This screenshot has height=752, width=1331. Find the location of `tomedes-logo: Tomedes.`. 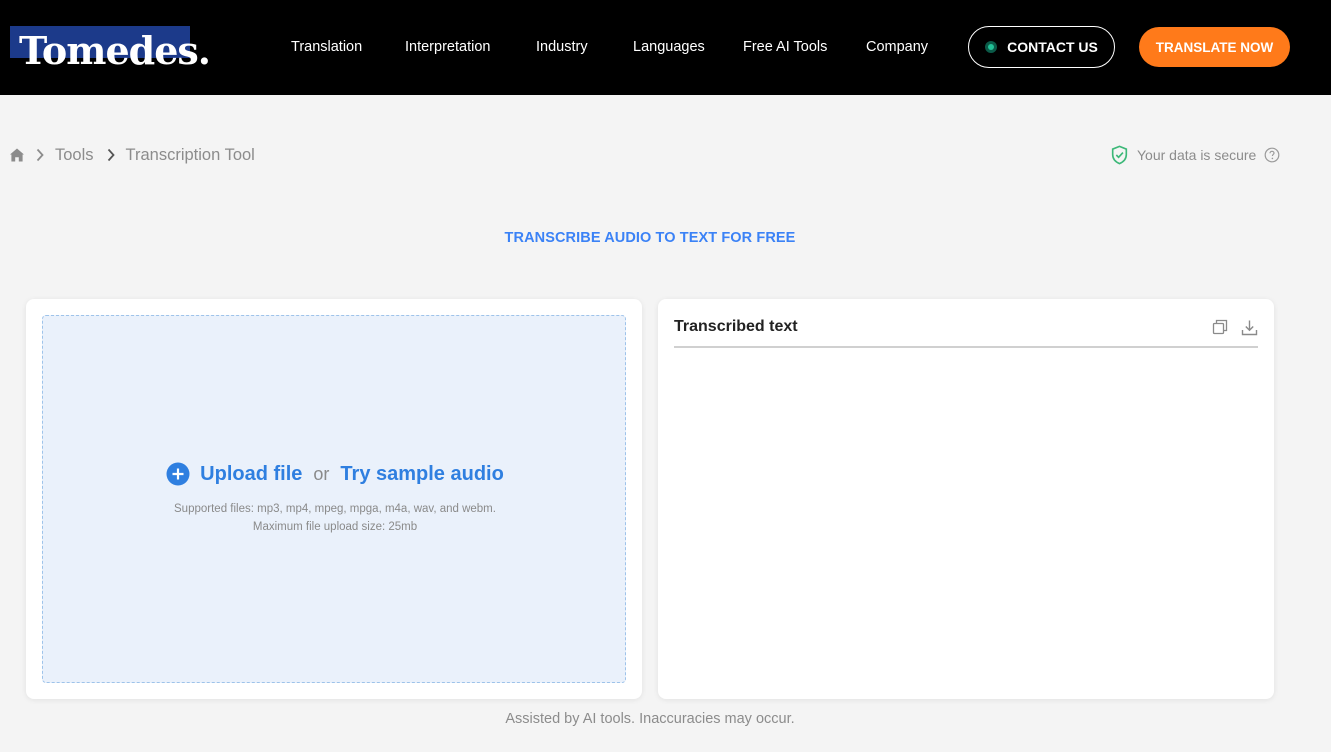

tomedes-logo: Tomedes. is located at coordinates (110, 49).